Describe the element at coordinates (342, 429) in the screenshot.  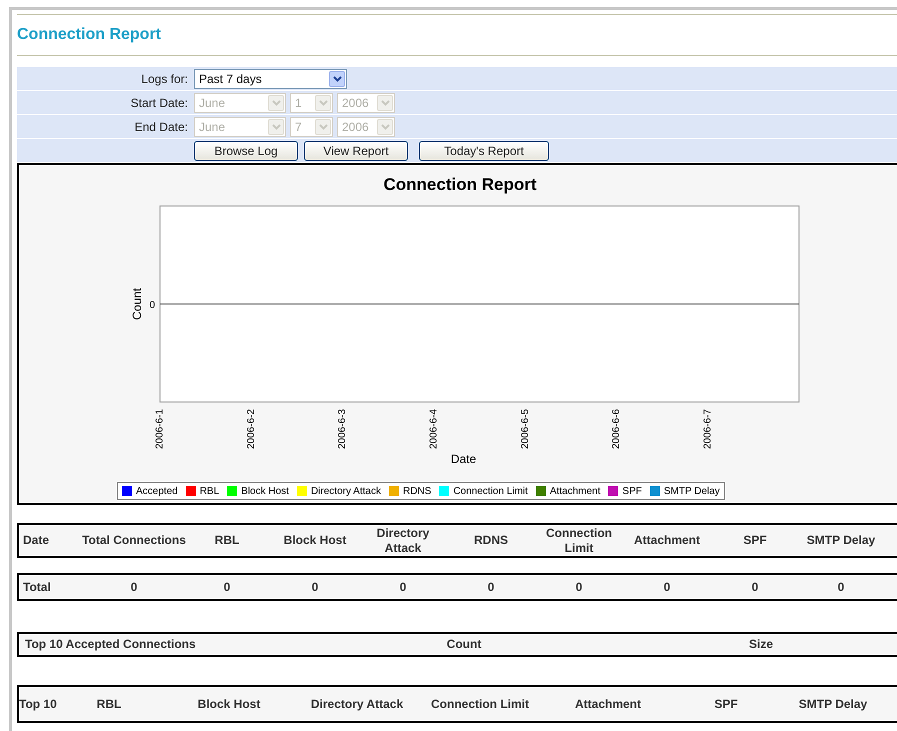
I see `x-tick-label: 2006-6-3` at that location.